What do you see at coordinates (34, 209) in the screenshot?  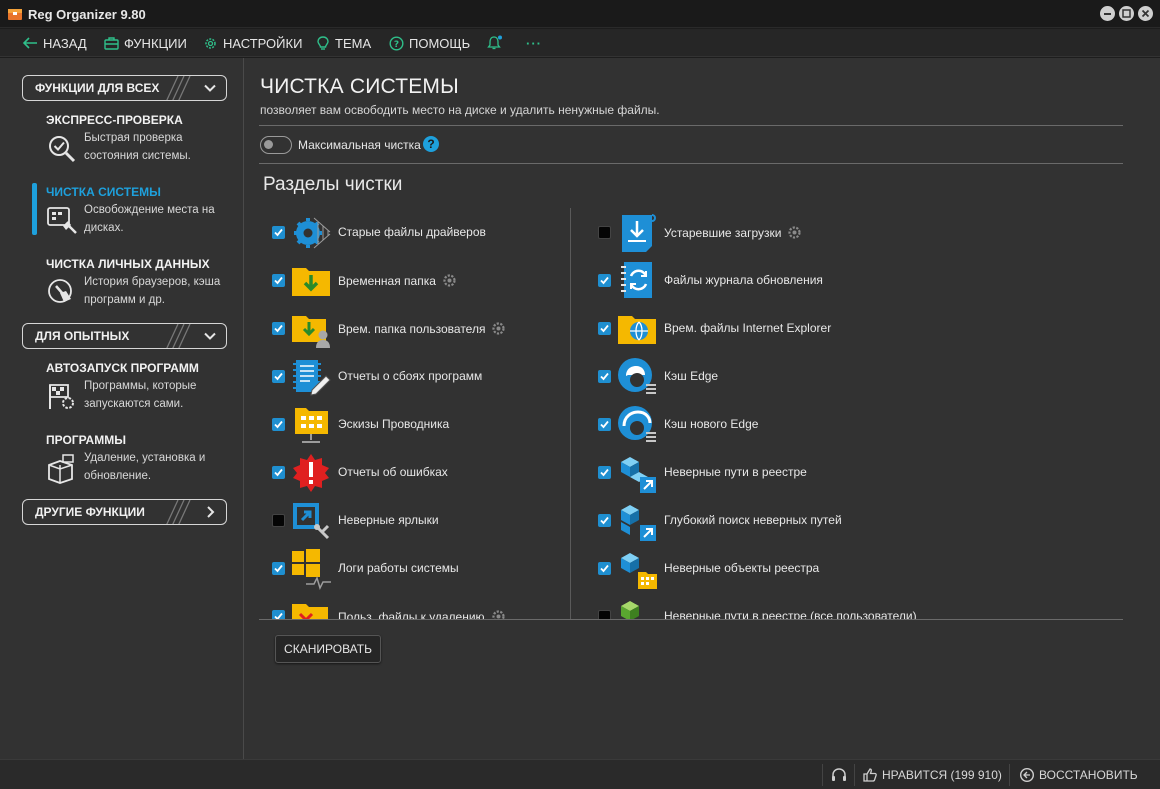 I see `active-indicator` at bounding box center [34, 209].